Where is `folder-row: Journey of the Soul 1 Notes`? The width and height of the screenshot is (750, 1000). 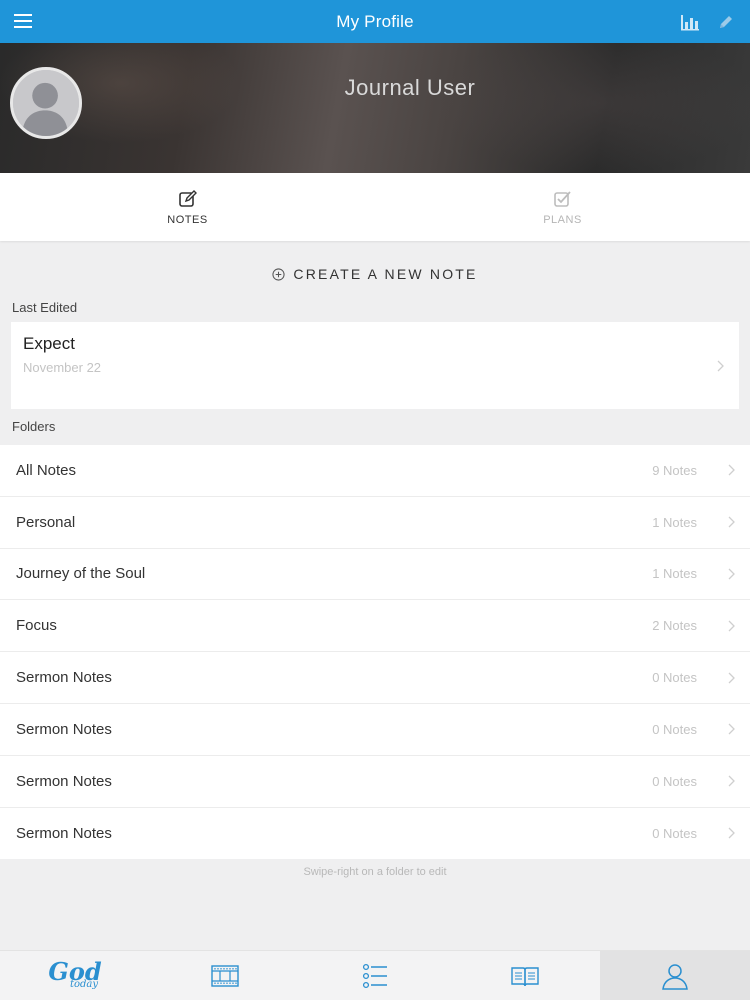
folder-row: Journey of the Soul 1 Notes is located at coordinates (375, 575).